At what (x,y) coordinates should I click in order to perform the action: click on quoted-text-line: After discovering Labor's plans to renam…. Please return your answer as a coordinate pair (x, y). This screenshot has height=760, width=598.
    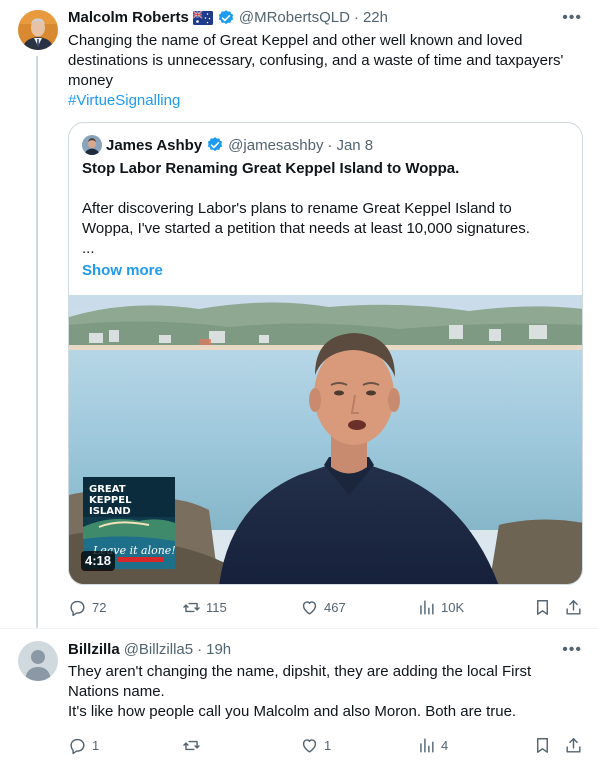
    Looking at the image, I should click on (297, 208).